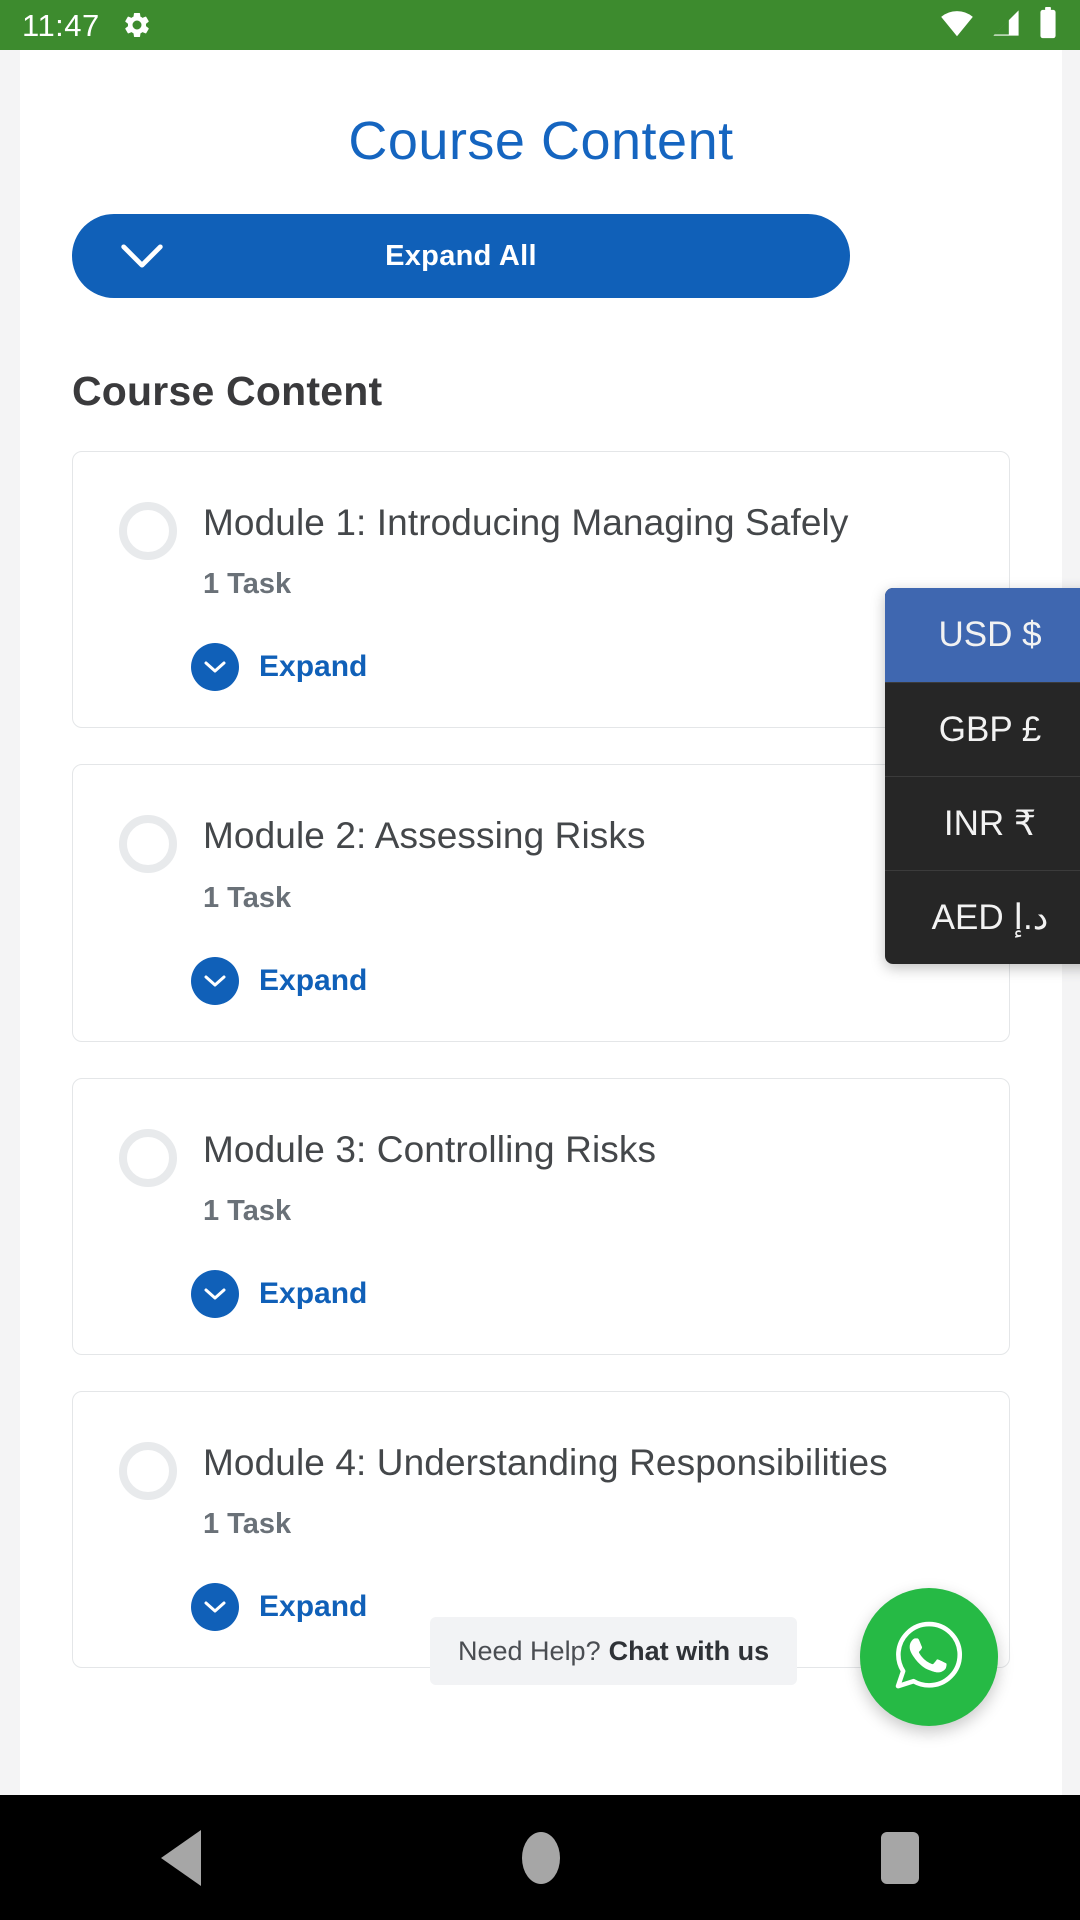 Image resolution: width=1080 pixels, height=1920 pixels. I want to click on chat-prompt-bubble: Need Help? Chat with us, so click(614, 1651).